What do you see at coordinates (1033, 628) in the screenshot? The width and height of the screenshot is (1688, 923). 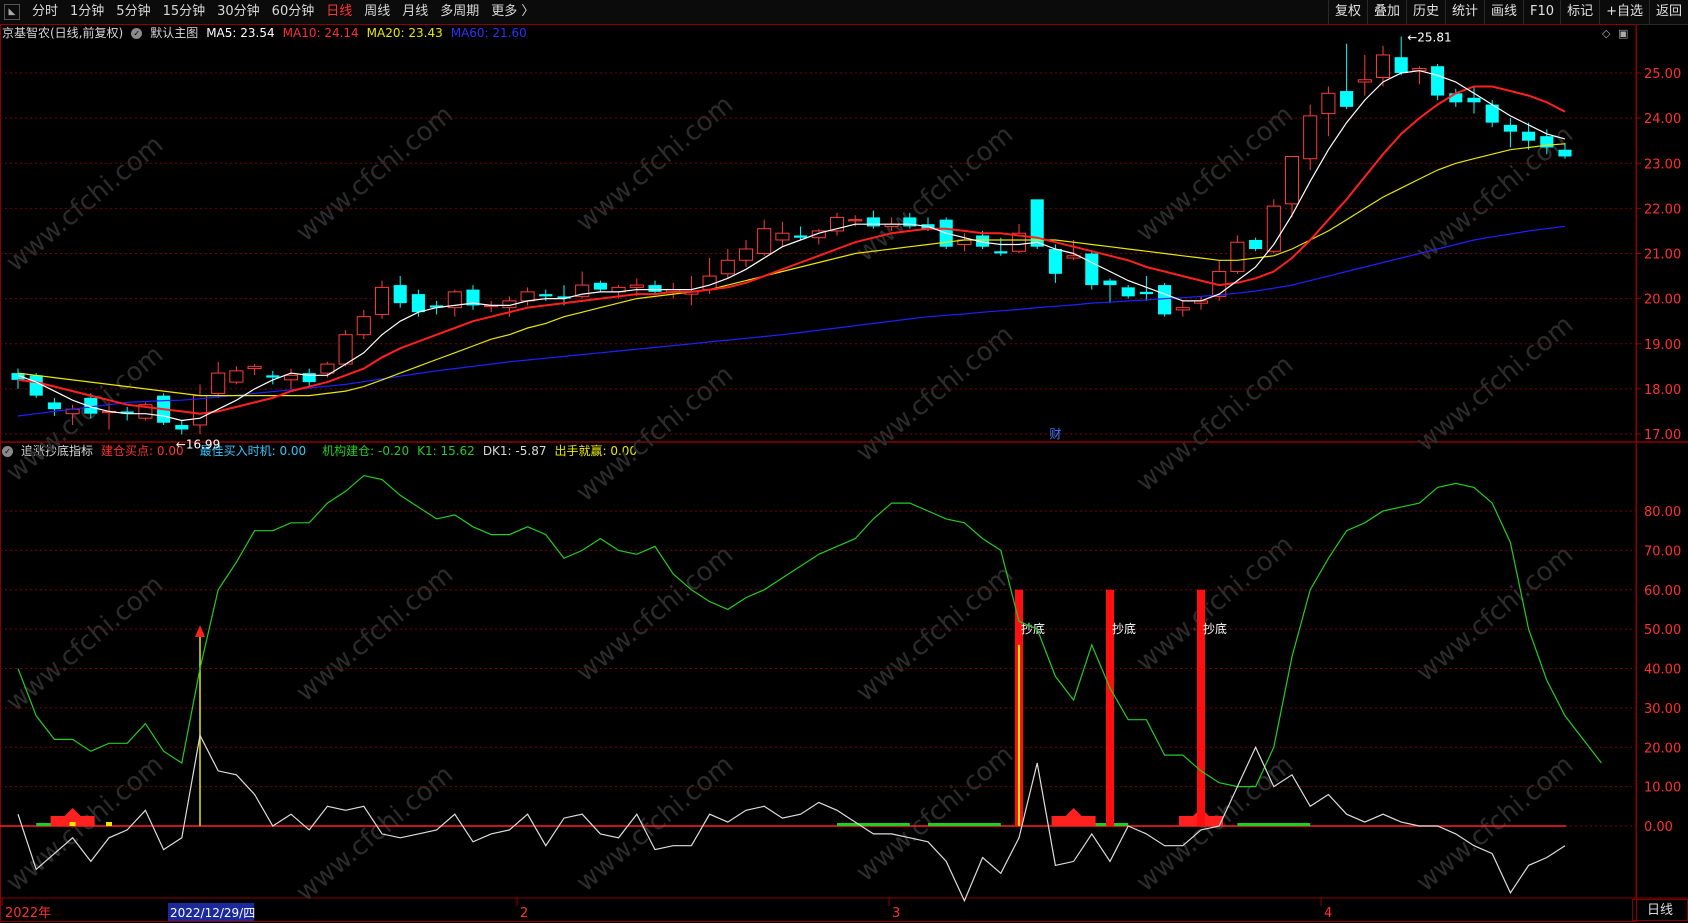 I see `signal-label-0: 抄底` at bounding box center [1033, 628].